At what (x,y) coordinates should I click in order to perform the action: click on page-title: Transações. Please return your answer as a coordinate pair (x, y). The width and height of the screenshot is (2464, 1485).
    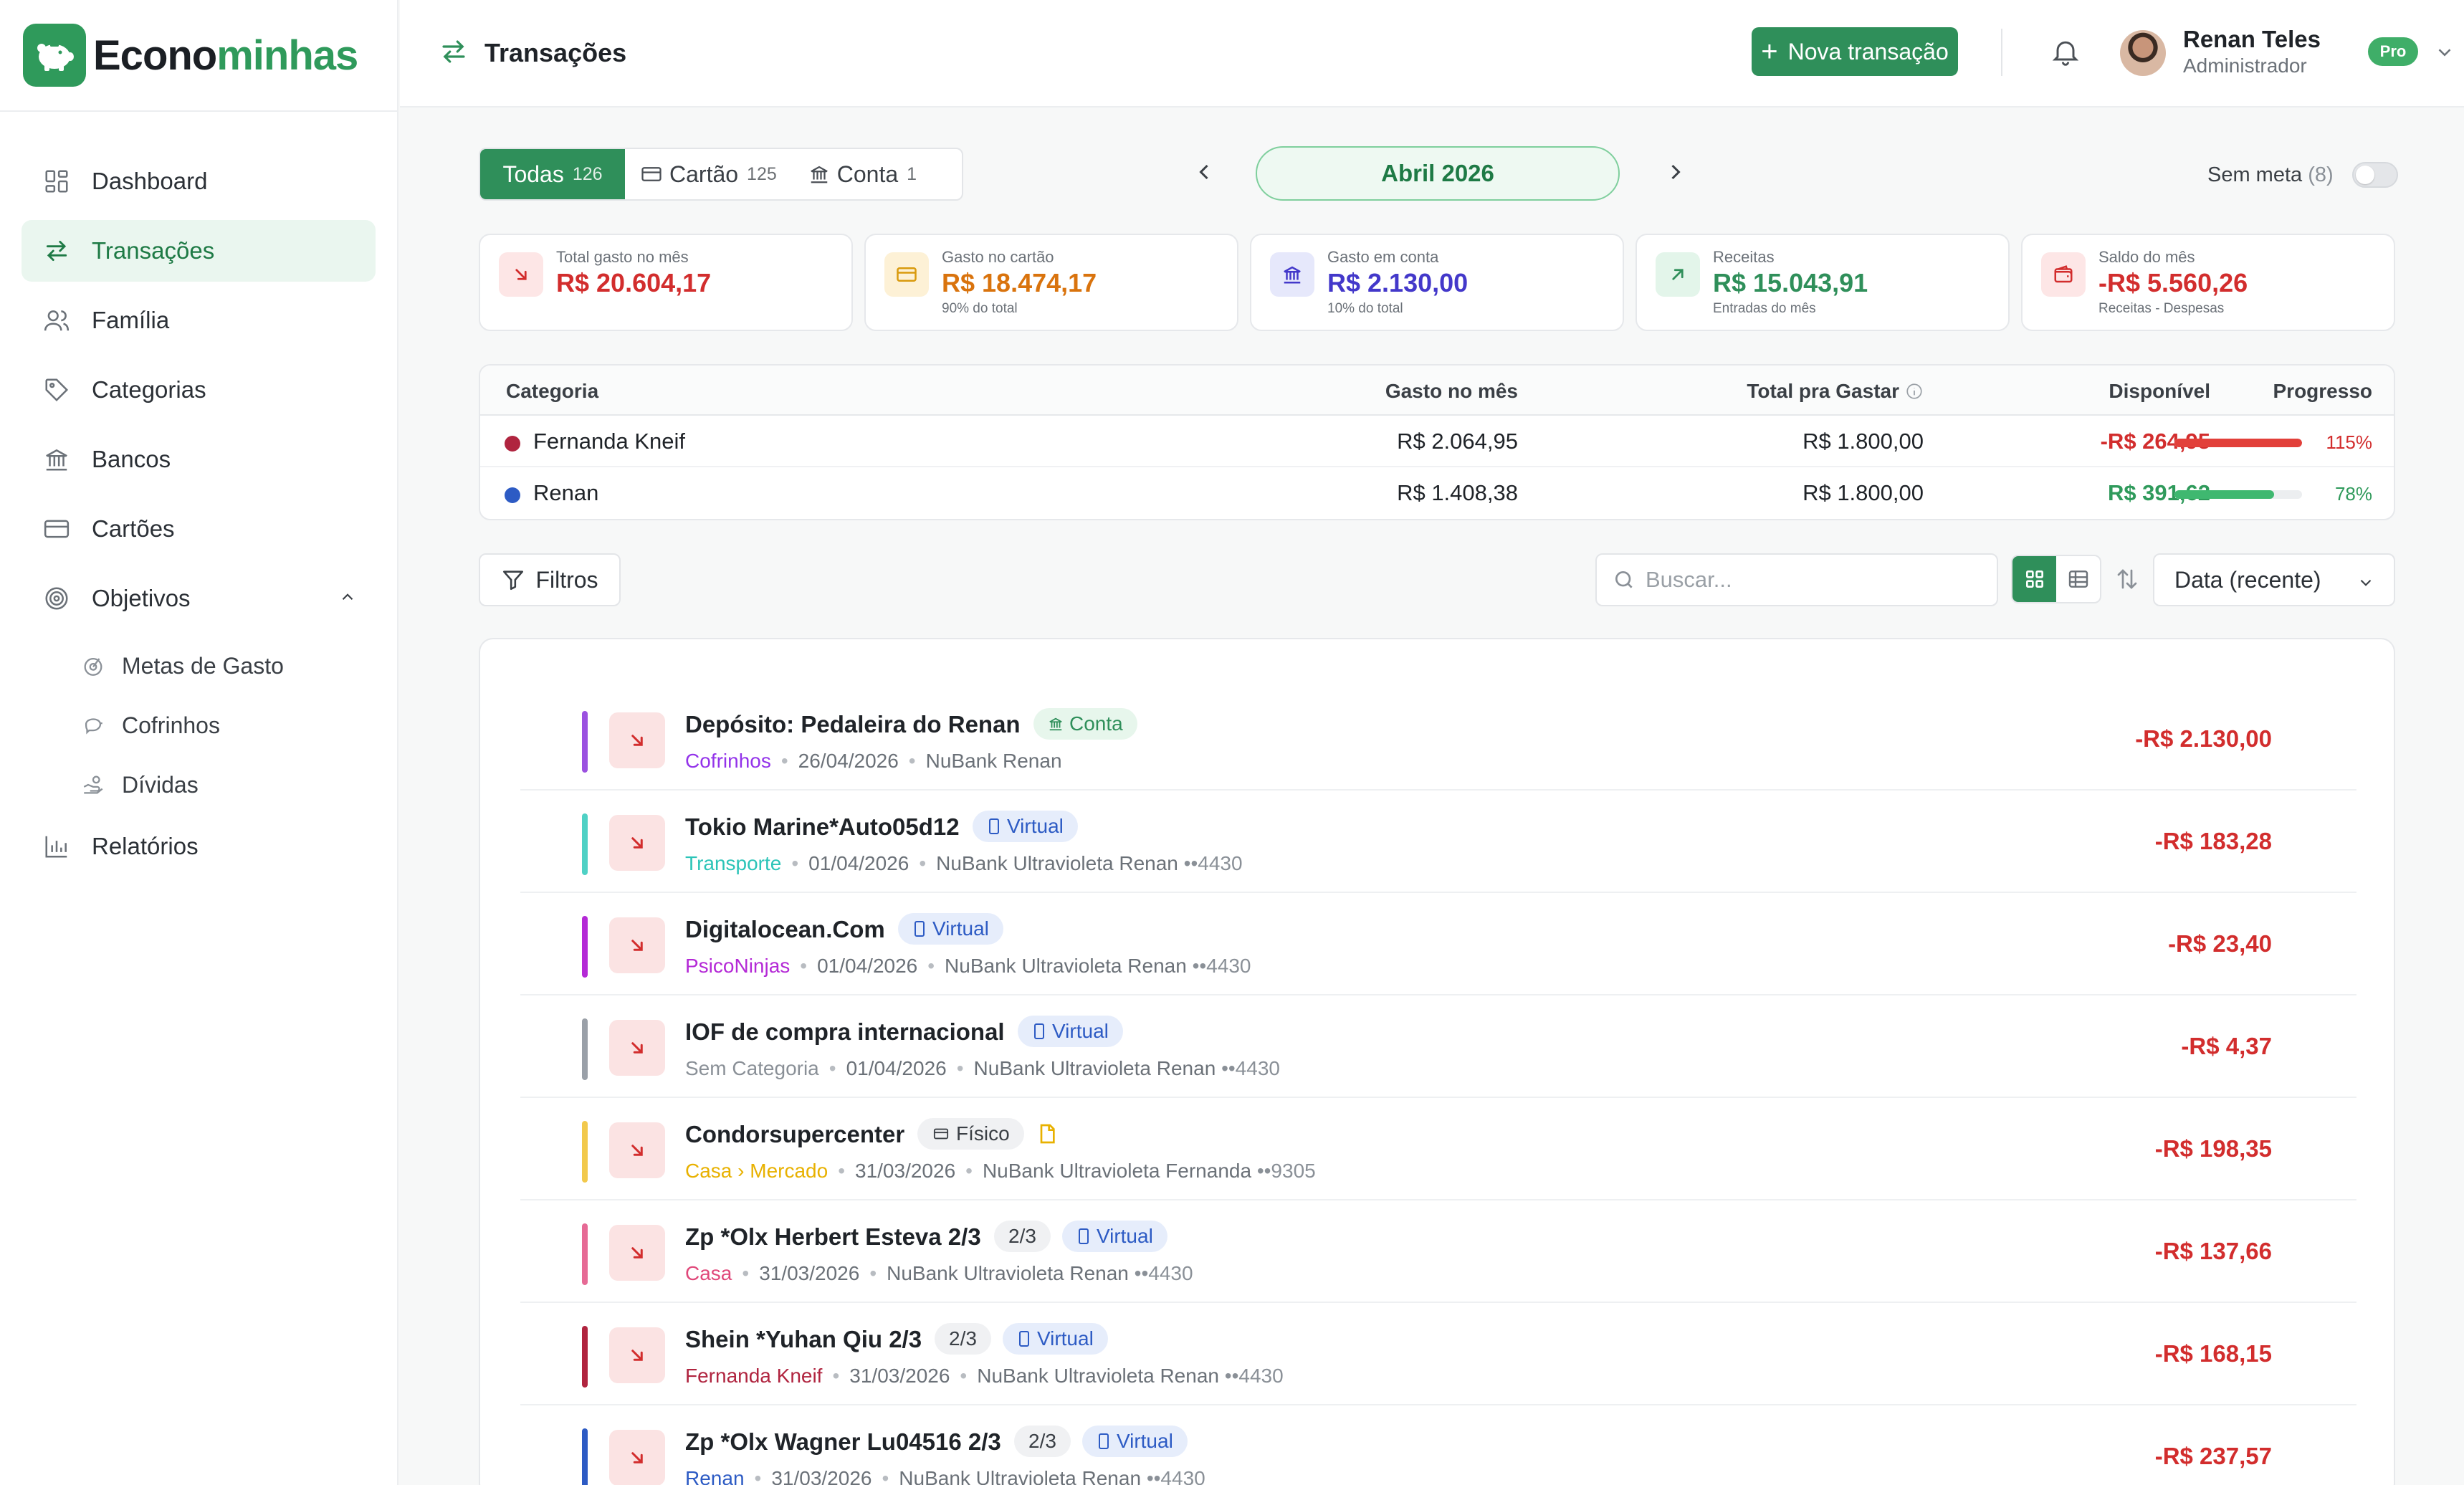
    Looking at the image, I should click on (555, 52).